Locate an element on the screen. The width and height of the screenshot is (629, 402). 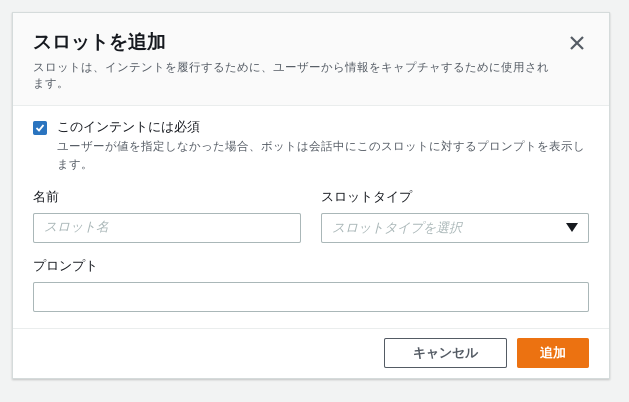
select-field: スロットタイプを選択 is located at coordinates (455, 227).